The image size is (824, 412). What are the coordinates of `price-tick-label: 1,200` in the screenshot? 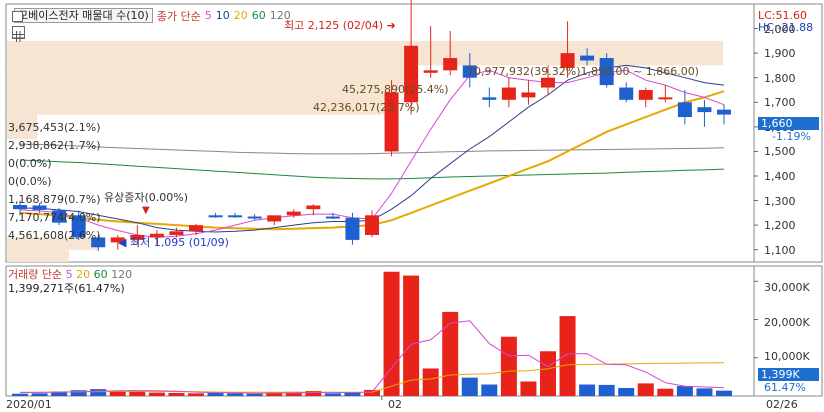 It's located at (780, 226).